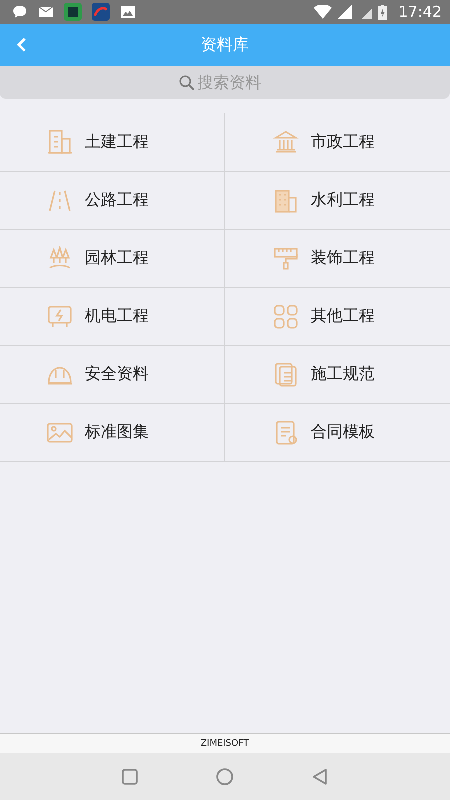 The height and width of the screenshot is (800, 450). Describe the element at coordinates (420, 12) in the screenshot. I see `clock-time: 17:42` at that location.